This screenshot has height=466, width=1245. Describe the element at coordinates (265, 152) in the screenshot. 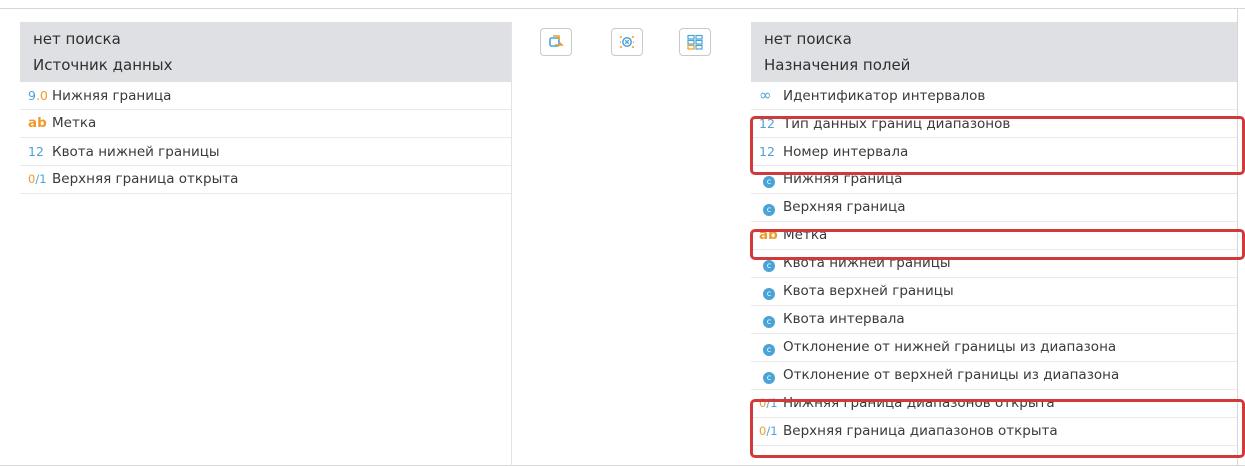

I see `source-field-row: 12 Квота нижней границы` at that location.